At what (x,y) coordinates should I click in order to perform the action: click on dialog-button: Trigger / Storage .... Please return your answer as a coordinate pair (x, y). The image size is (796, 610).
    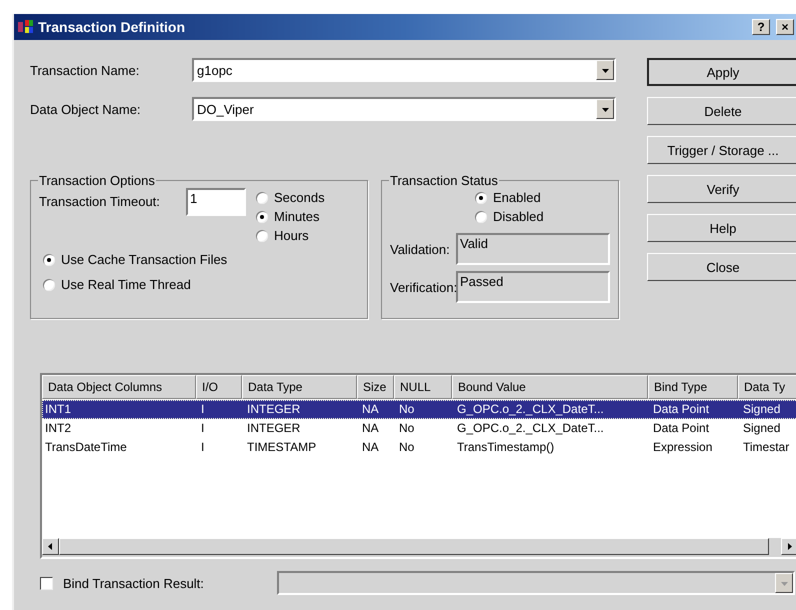
    Looking at the image, I should click on (721, 150).